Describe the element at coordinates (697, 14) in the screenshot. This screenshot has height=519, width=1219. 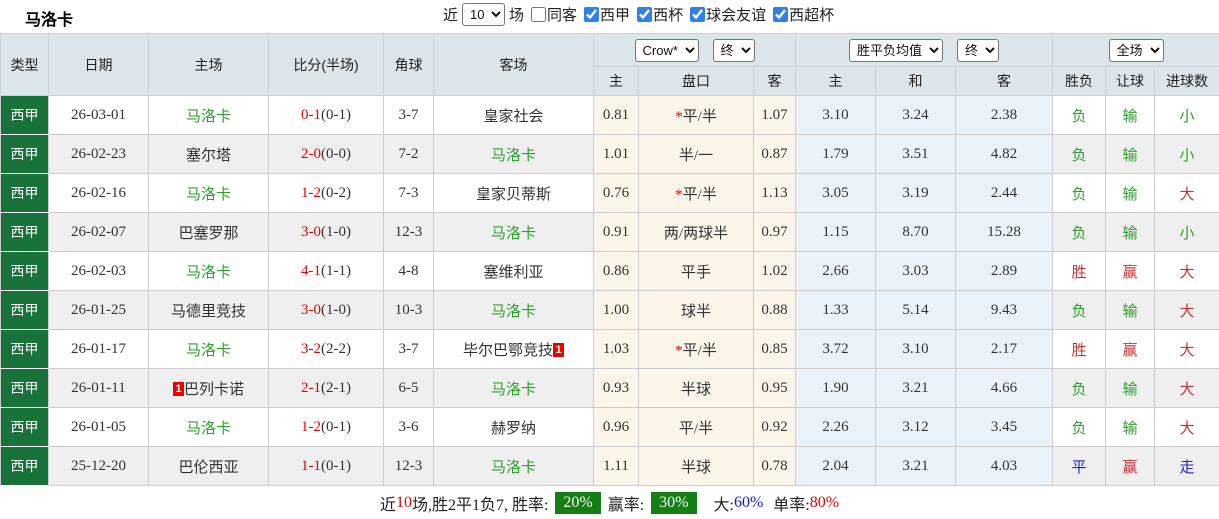
I see `friendly-checkbox` at that location.